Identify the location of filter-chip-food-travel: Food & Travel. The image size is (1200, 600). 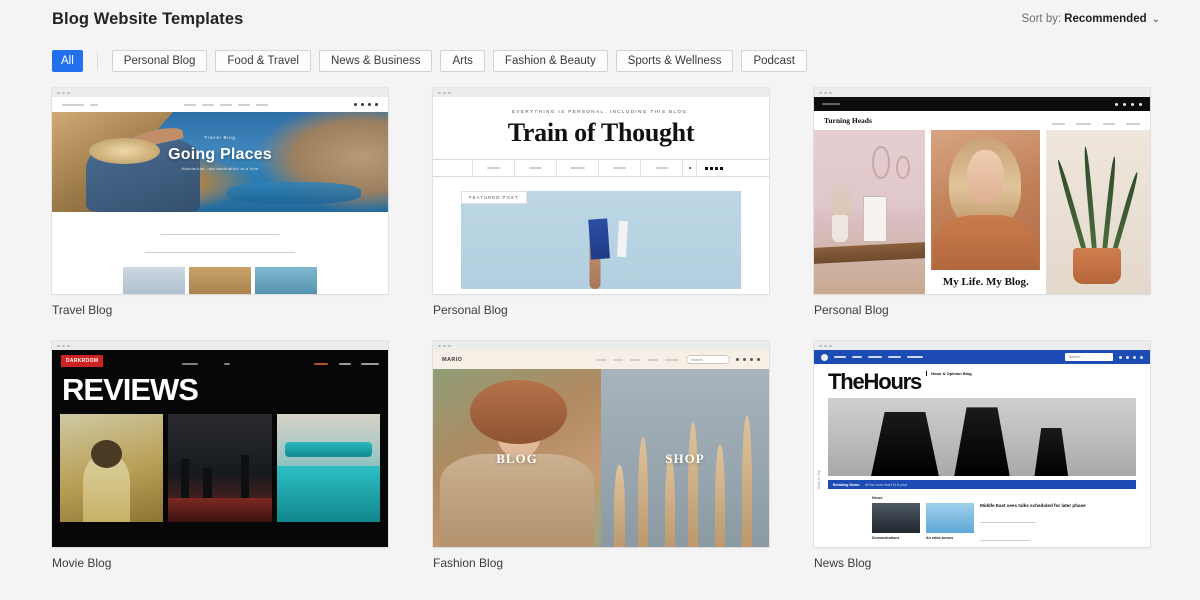
(263, 61).